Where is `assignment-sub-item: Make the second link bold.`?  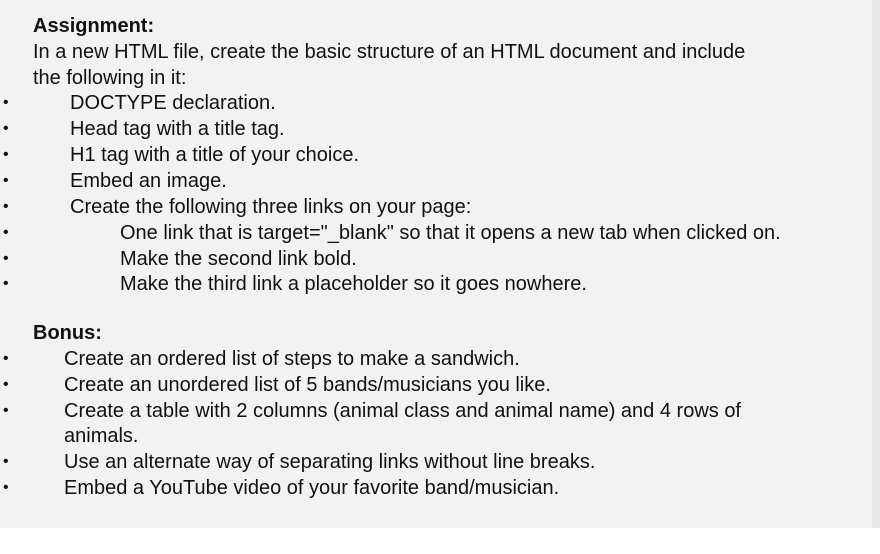 assignment-sub-item: Make the second link bold. is located at coordinates (238, 259).